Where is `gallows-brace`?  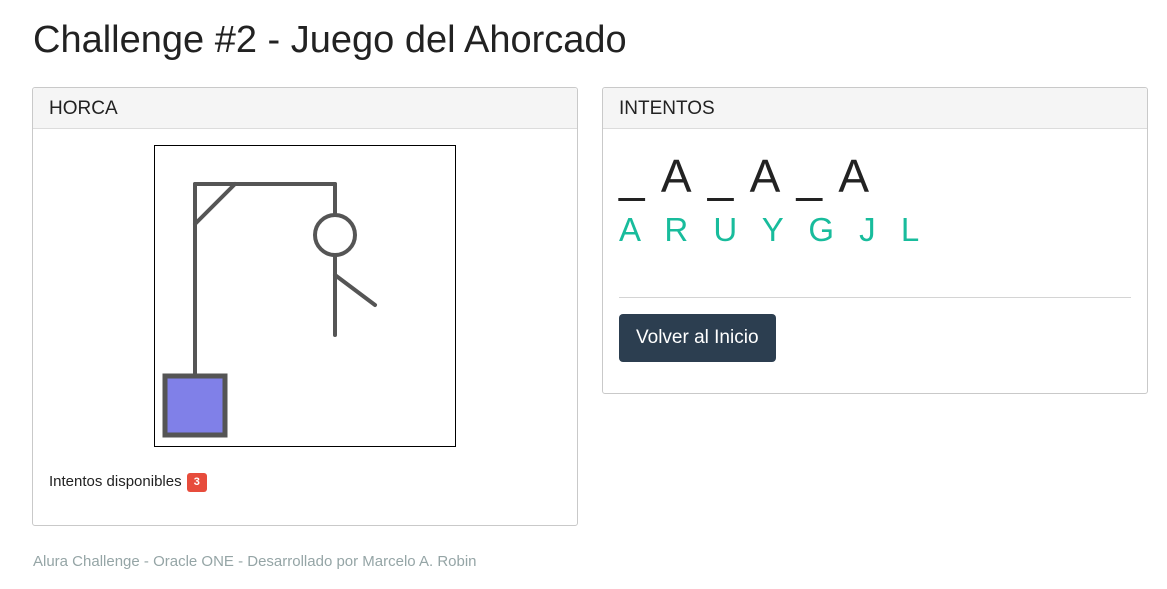
gallows-brace is located at coordinates (215, 204).